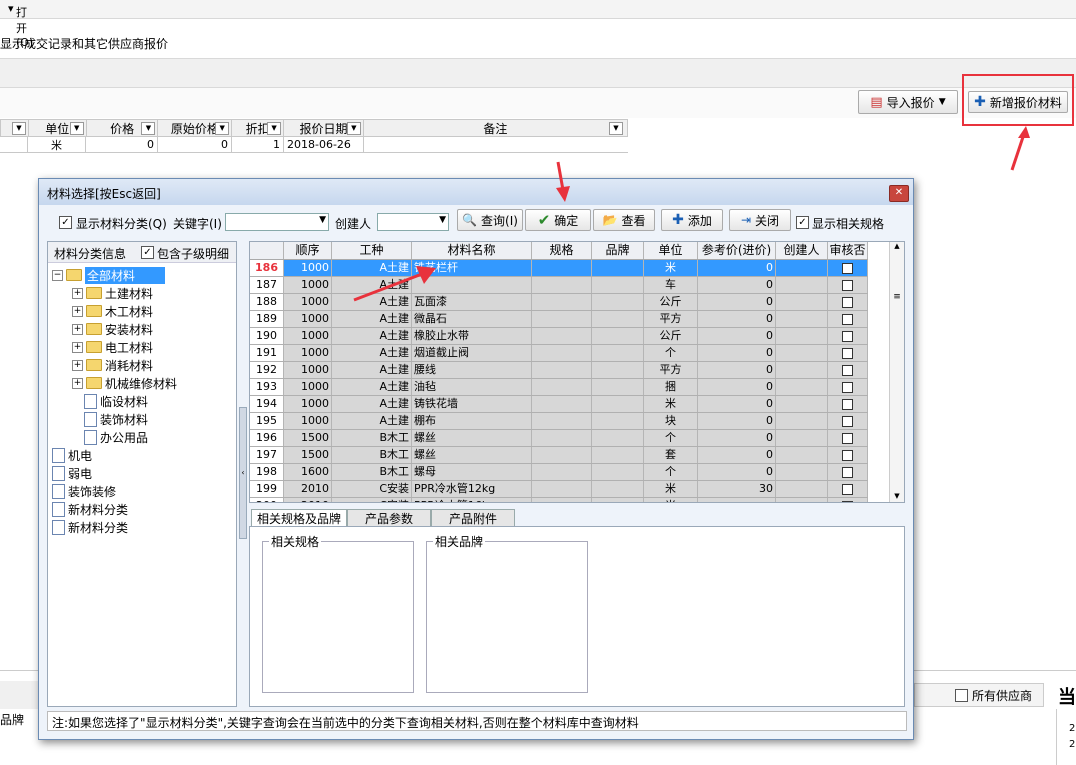  What do you see at coordinates (559, 285) in the screenshot?
I see `table-row: 187 1000 A土建 车 0` at bounding box center [559, 285].